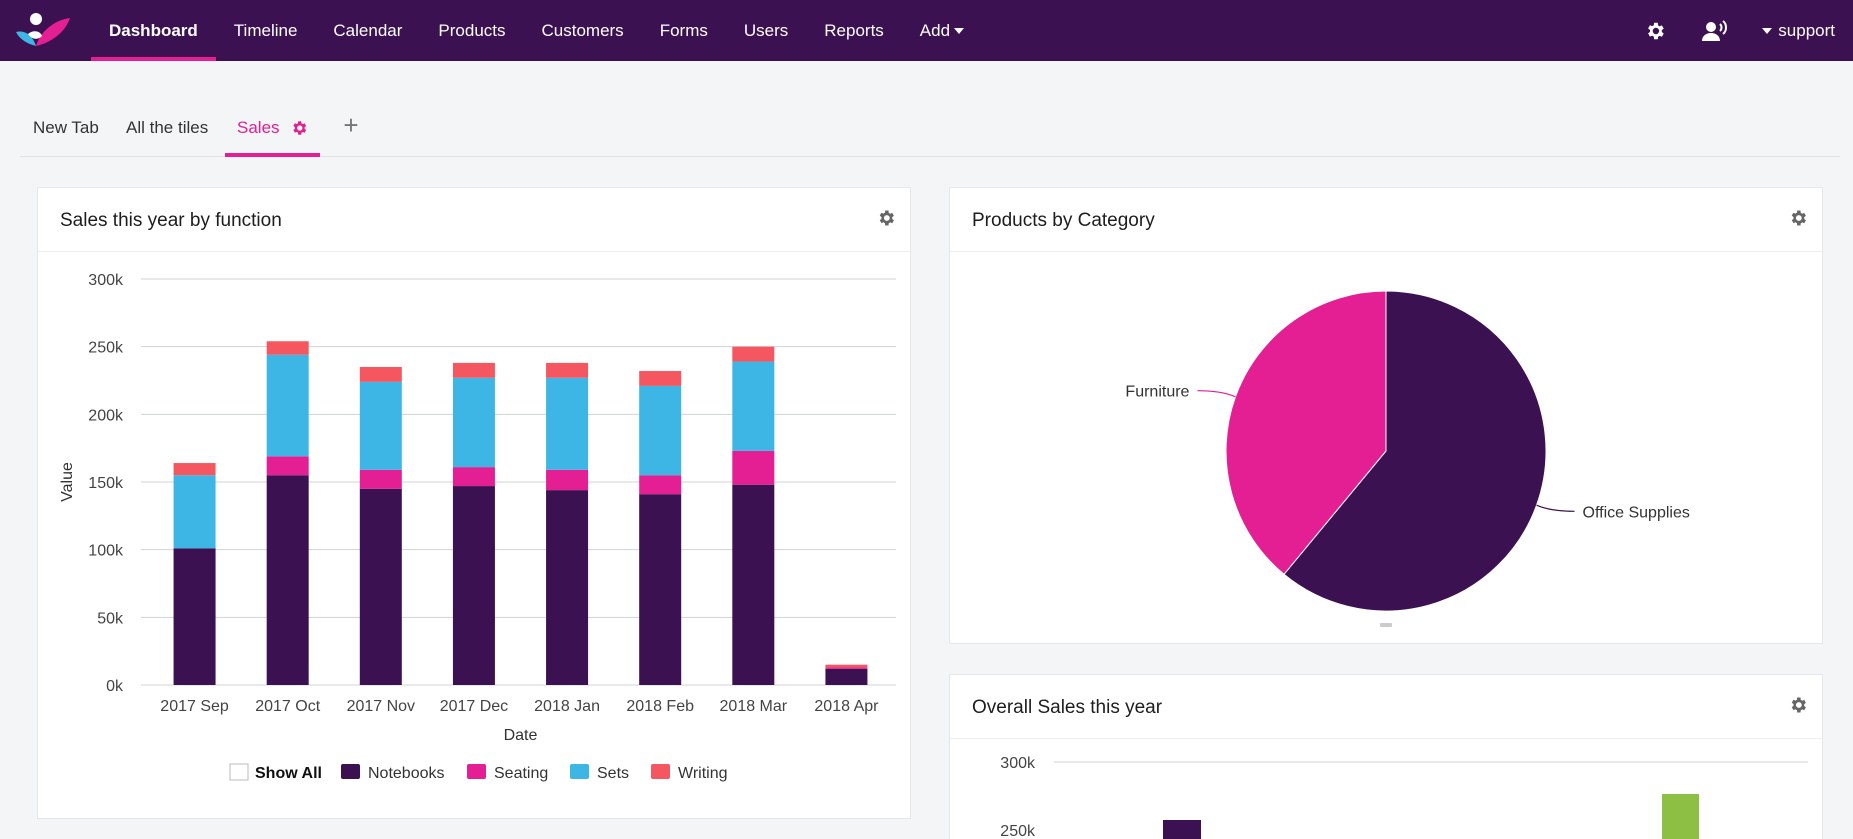 The image size is (1853, 839). Describe the element at coordinates (942, 30) in the screenshot. I see `nav-item-add: Add` at that location.